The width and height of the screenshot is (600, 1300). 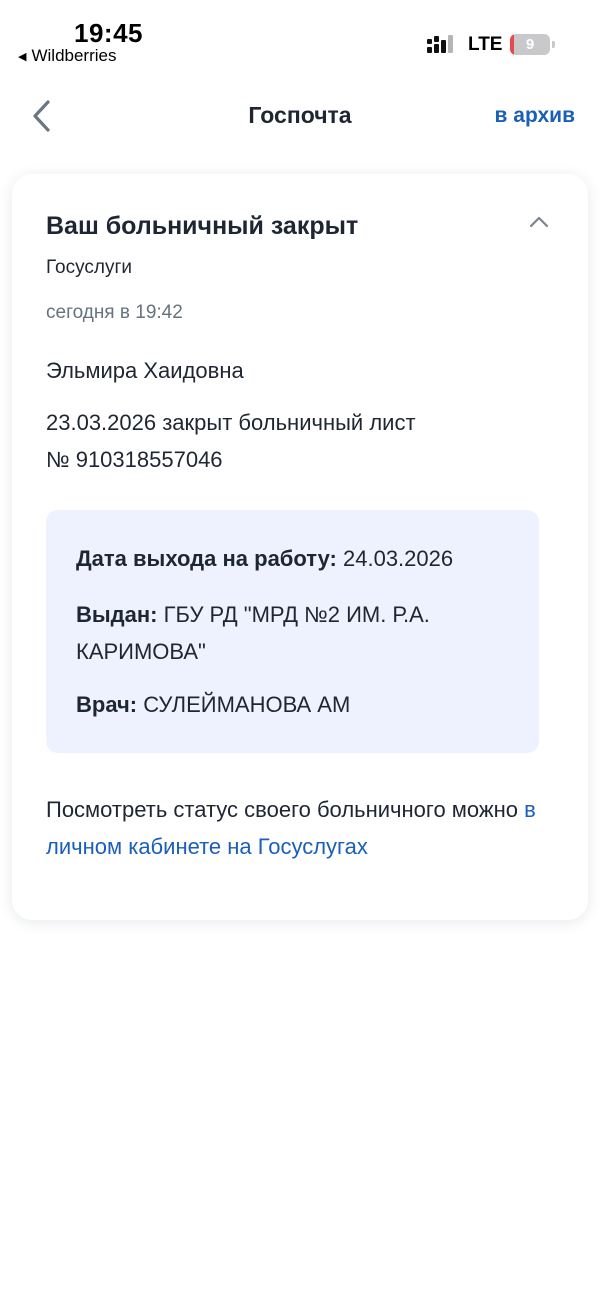 I want to click on message-date: сегодня в 19:42, so click(x=114, y=312).